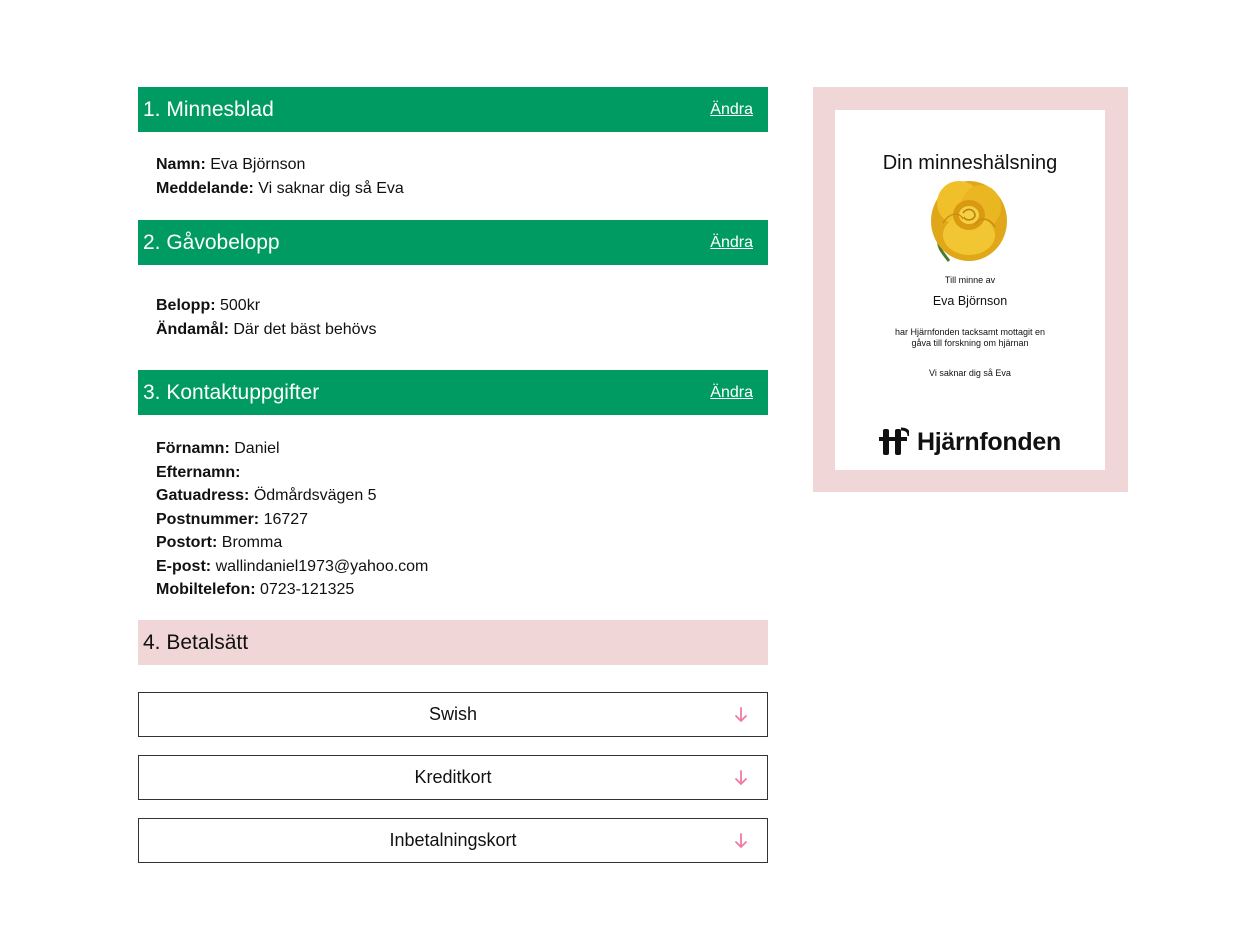 This screenshot has height=932, width=1254. What do you see at coordinates (453, 392) in the screenshot?
I see `section-header-kontaktuppgifter: 3. Kontaktuppgifter Ändra` at bounding box center [453, 392].